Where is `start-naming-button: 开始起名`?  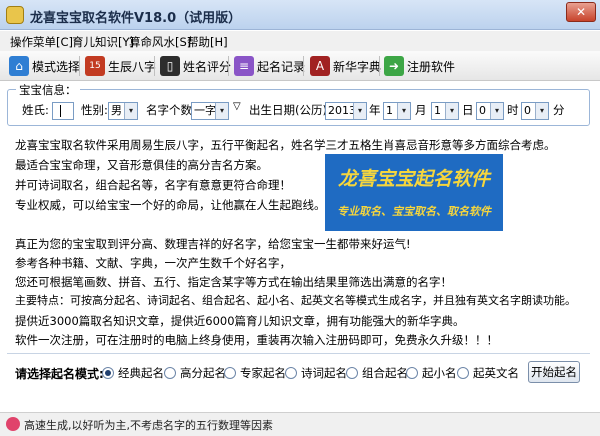
start-naming-button: 开始起名 is located at coordinates (554, 372).